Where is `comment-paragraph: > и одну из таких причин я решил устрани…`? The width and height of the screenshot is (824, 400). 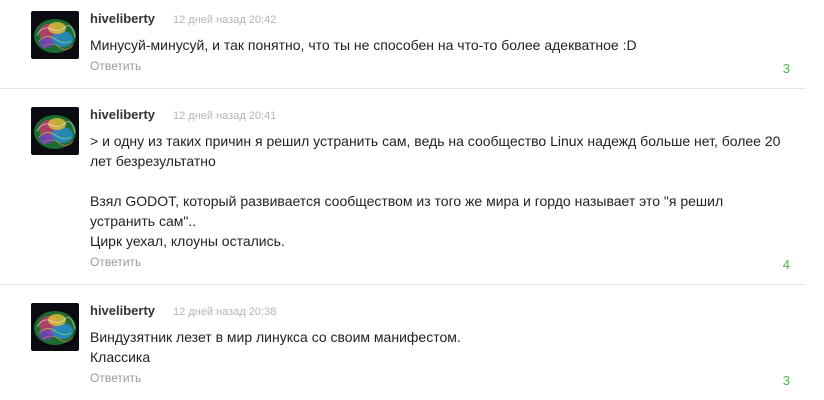 comment-paragraph: > и одну из таких причин я решил устрани… is located at coordinates (435, 151).